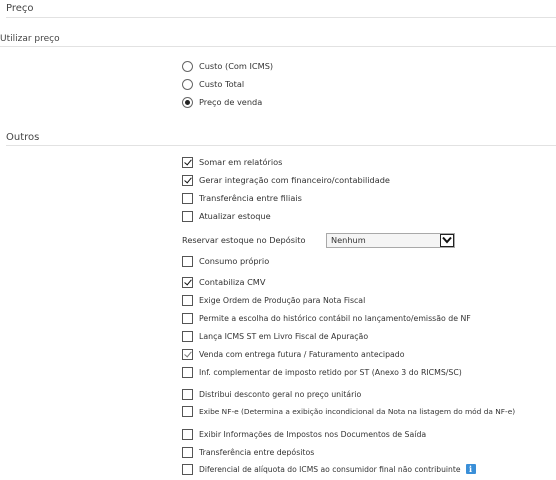  I want to click on checkbox-label: Transferência entre filiais, so click(250, 198).